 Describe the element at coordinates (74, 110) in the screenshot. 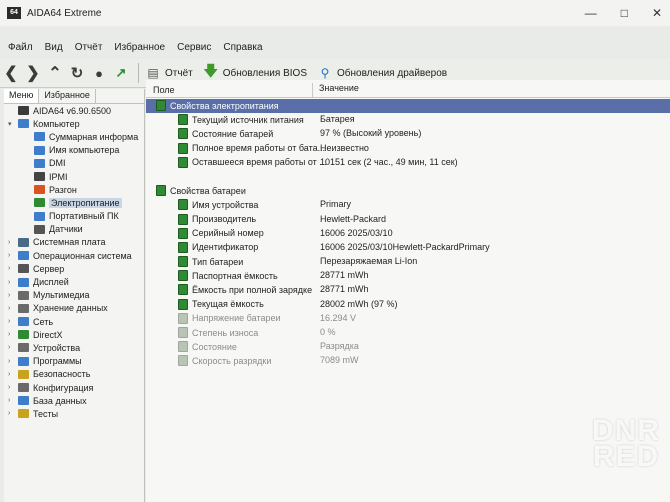

I see `tree-item: AIDA64 v6.90.6500` at that location.